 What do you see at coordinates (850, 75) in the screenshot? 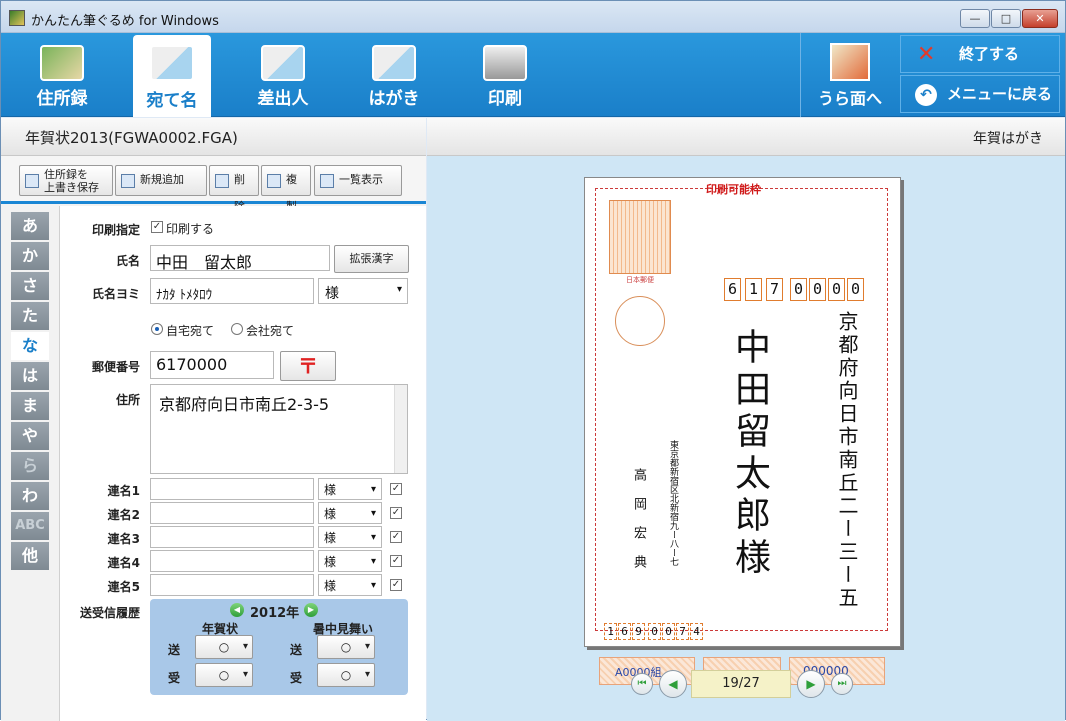
I see `back-side-button: うら面へ` at bounding box center [850, 75].